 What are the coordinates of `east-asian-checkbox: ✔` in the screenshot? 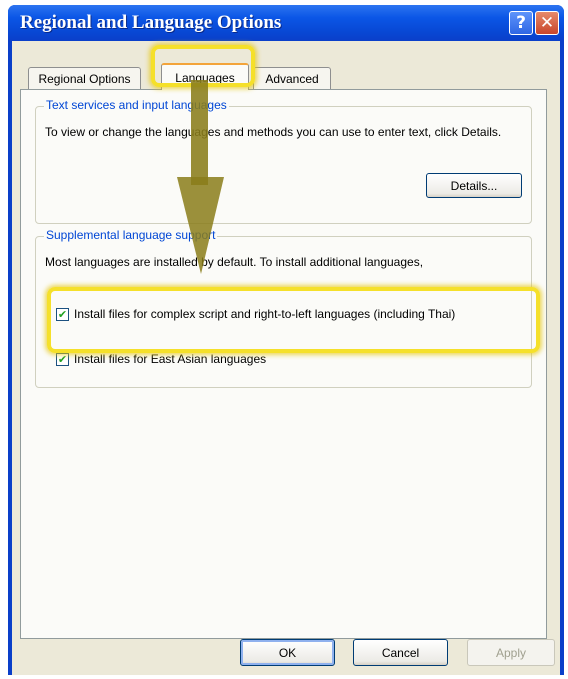 It's located at (62, 359).